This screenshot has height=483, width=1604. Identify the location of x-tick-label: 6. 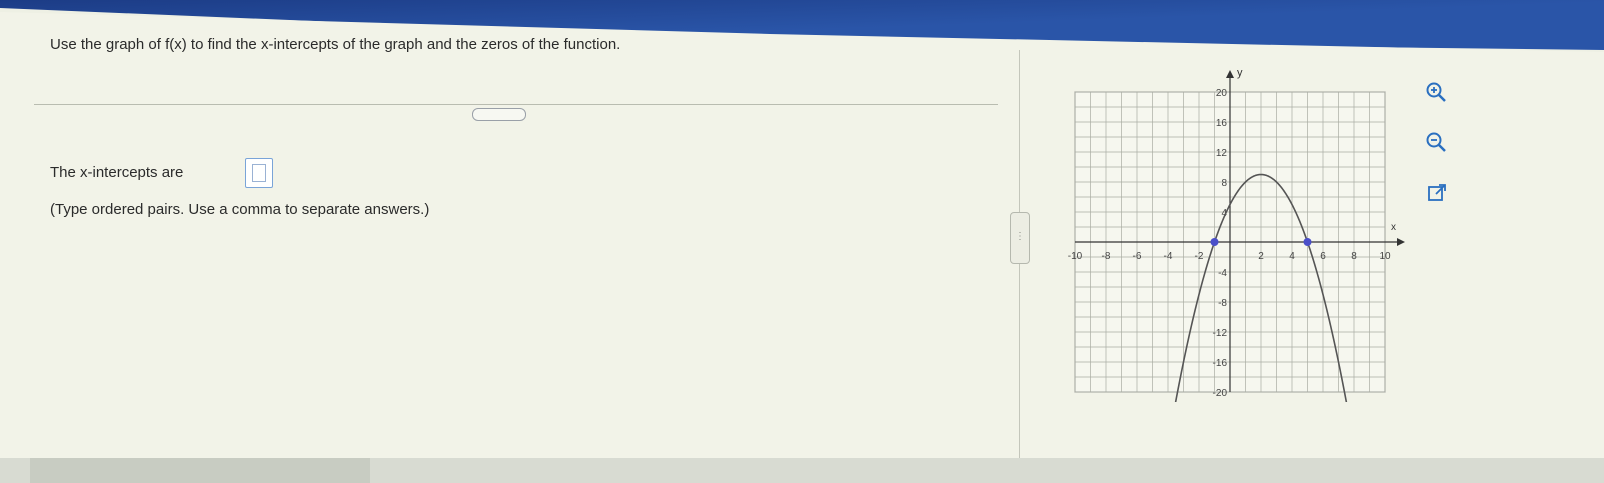
(1323, 256).